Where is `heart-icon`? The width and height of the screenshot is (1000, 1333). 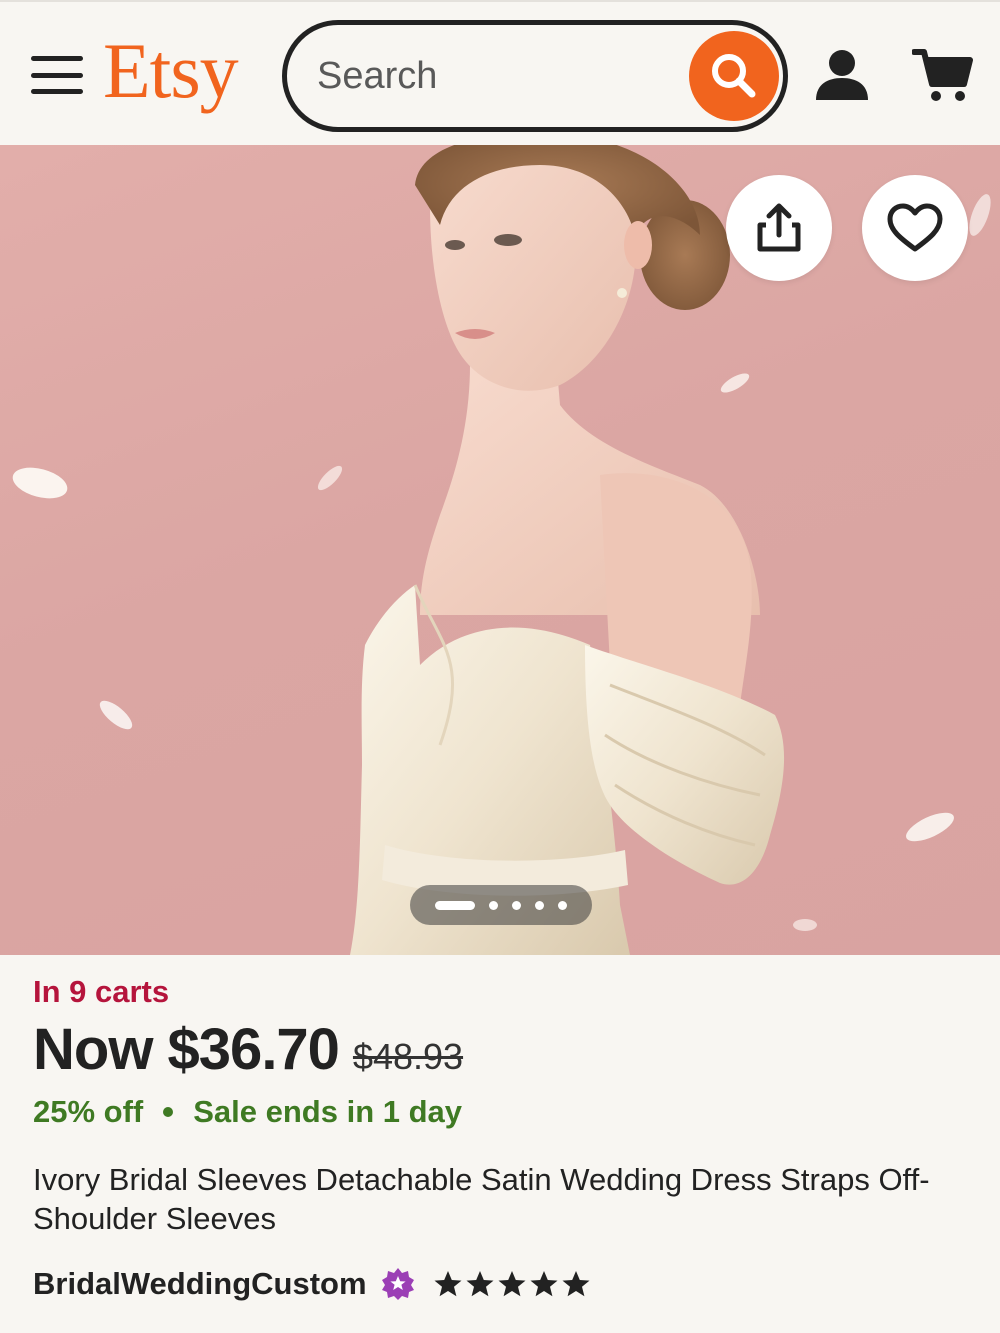
heart-icon is located at coordinates (915, 227).